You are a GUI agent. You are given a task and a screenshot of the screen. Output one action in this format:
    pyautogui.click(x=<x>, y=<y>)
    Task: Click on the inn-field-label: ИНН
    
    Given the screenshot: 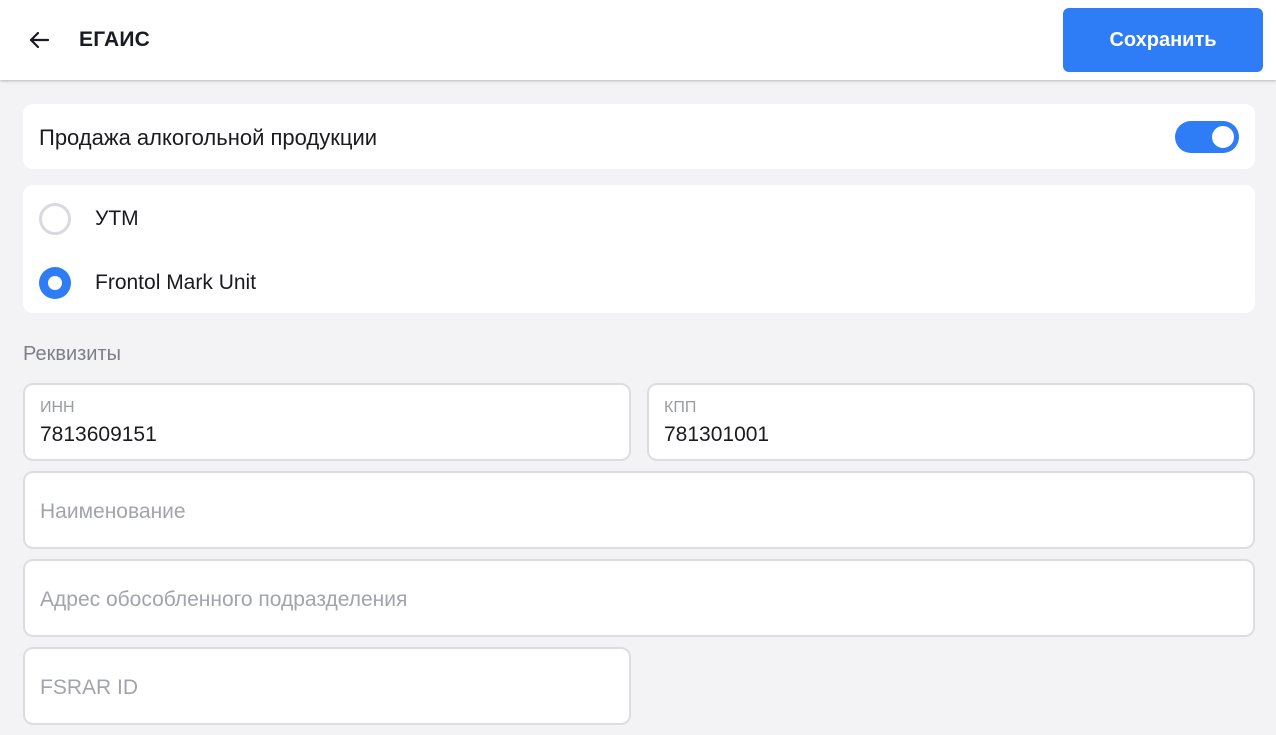 What is the action you would take?
    pyautogui.click(x=57, y=407)
    